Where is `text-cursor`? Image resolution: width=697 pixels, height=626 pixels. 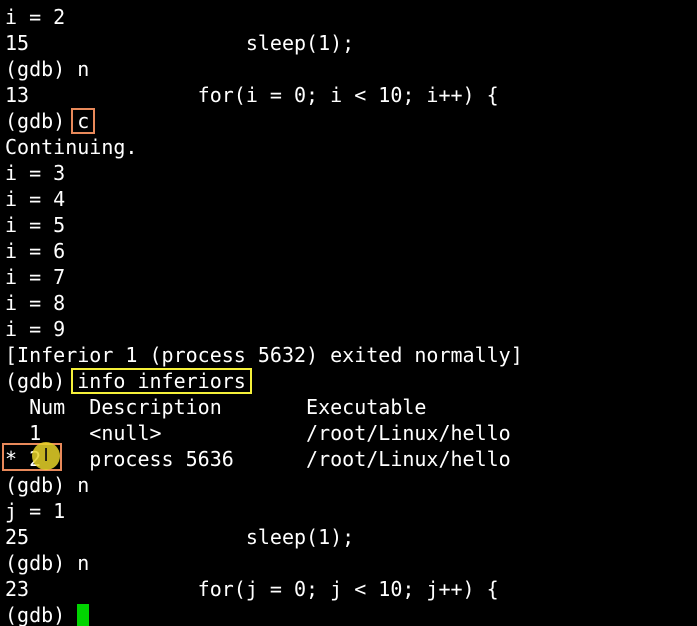 text-cursor is located at coordinates (83, 615).